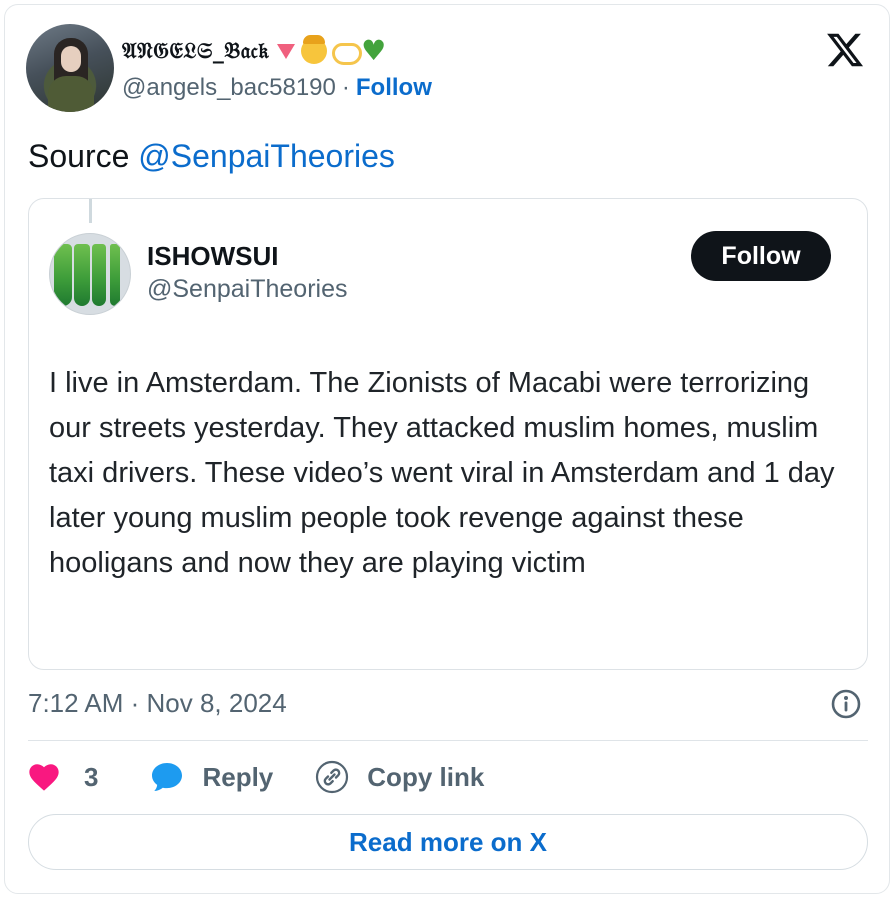 This screenshot has height=898, width=894. I want to click on speech-bubble-icon, so click(167, 777).